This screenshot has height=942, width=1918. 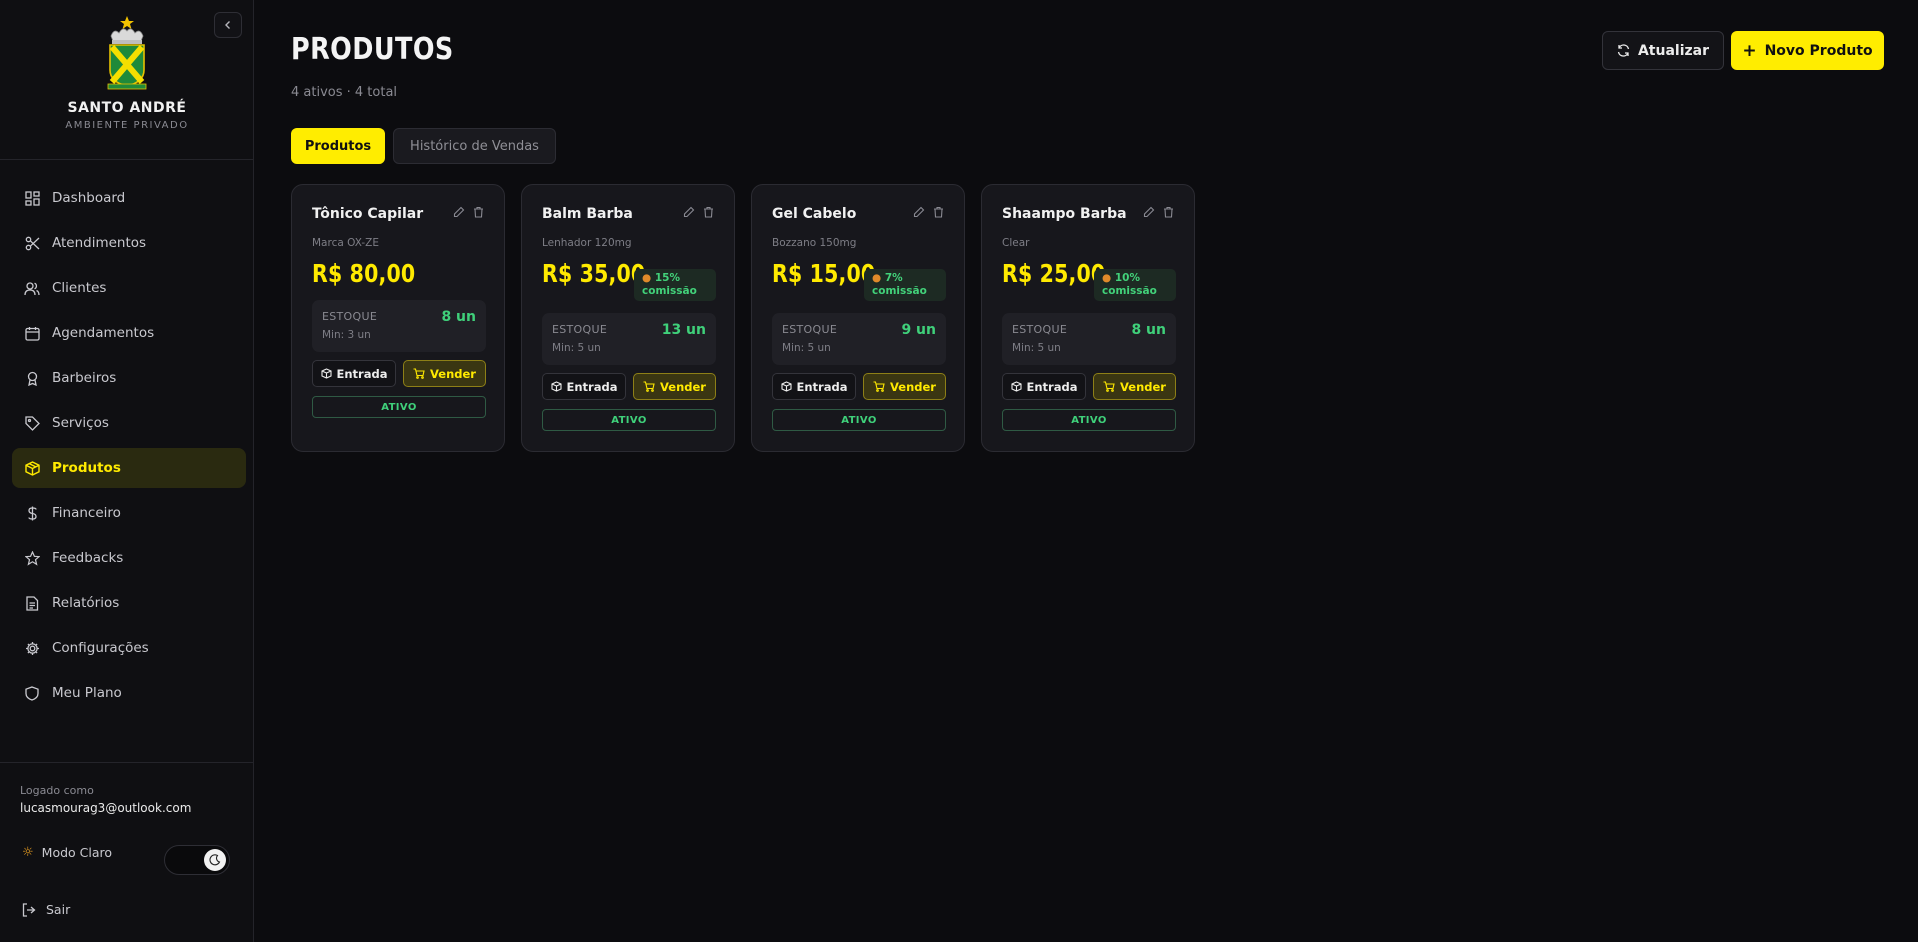 I want to click on logged-as-label: Logado como, so click(x=57, y=790).